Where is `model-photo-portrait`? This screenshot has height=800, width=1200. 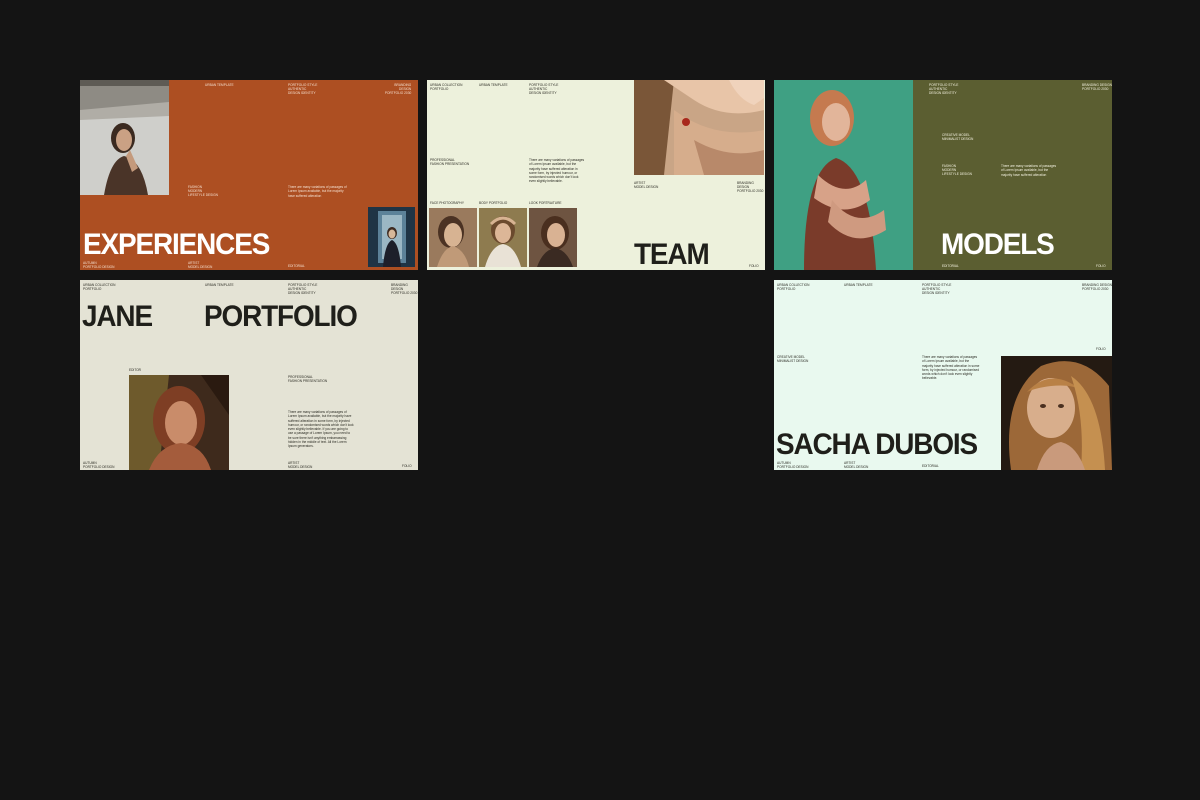
model-photo-portrait is located at coordinates (1056, 413).